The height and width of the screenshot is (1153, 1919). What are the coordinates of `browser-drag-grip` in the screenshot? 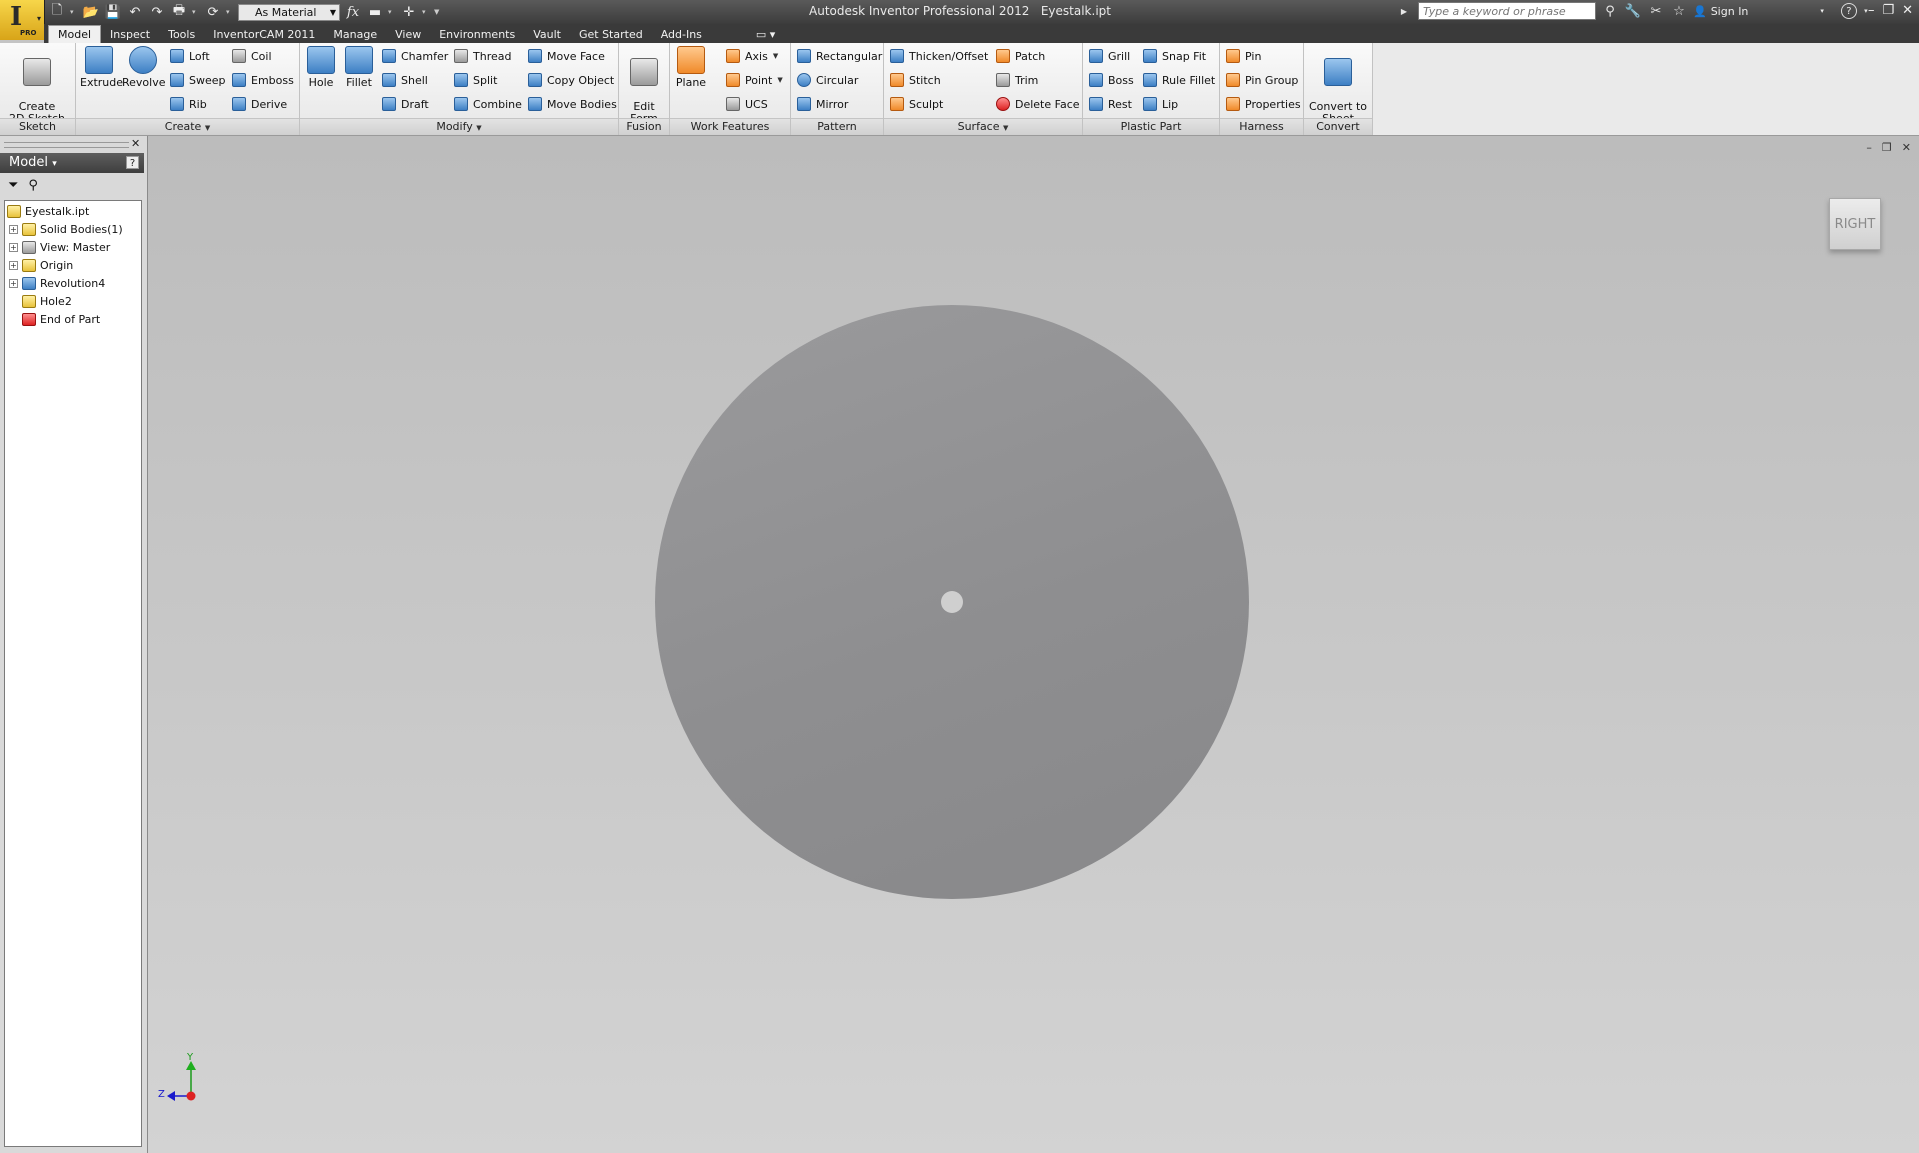 It's located at (66, 145).